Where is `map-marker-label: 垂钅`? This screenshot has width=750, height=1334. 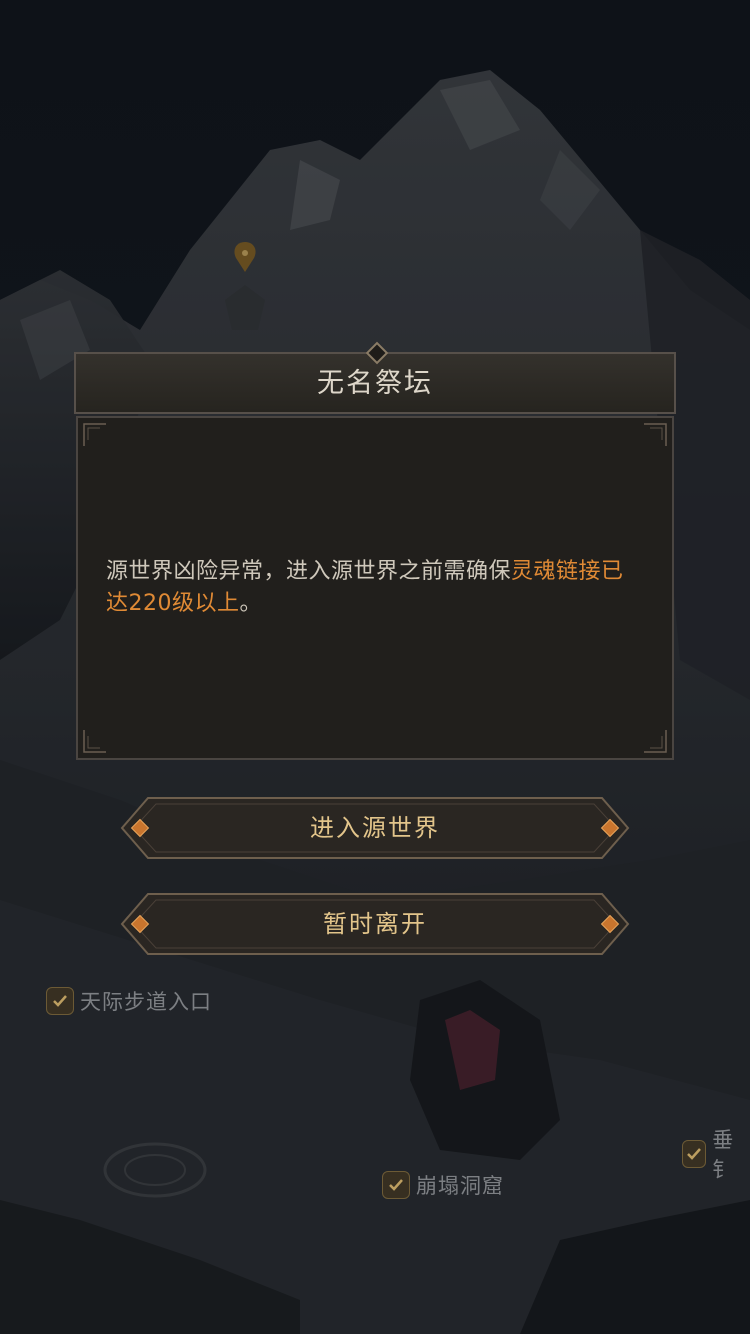
map-marker-label: 垂钅 is located at coordinates (723, 1155).